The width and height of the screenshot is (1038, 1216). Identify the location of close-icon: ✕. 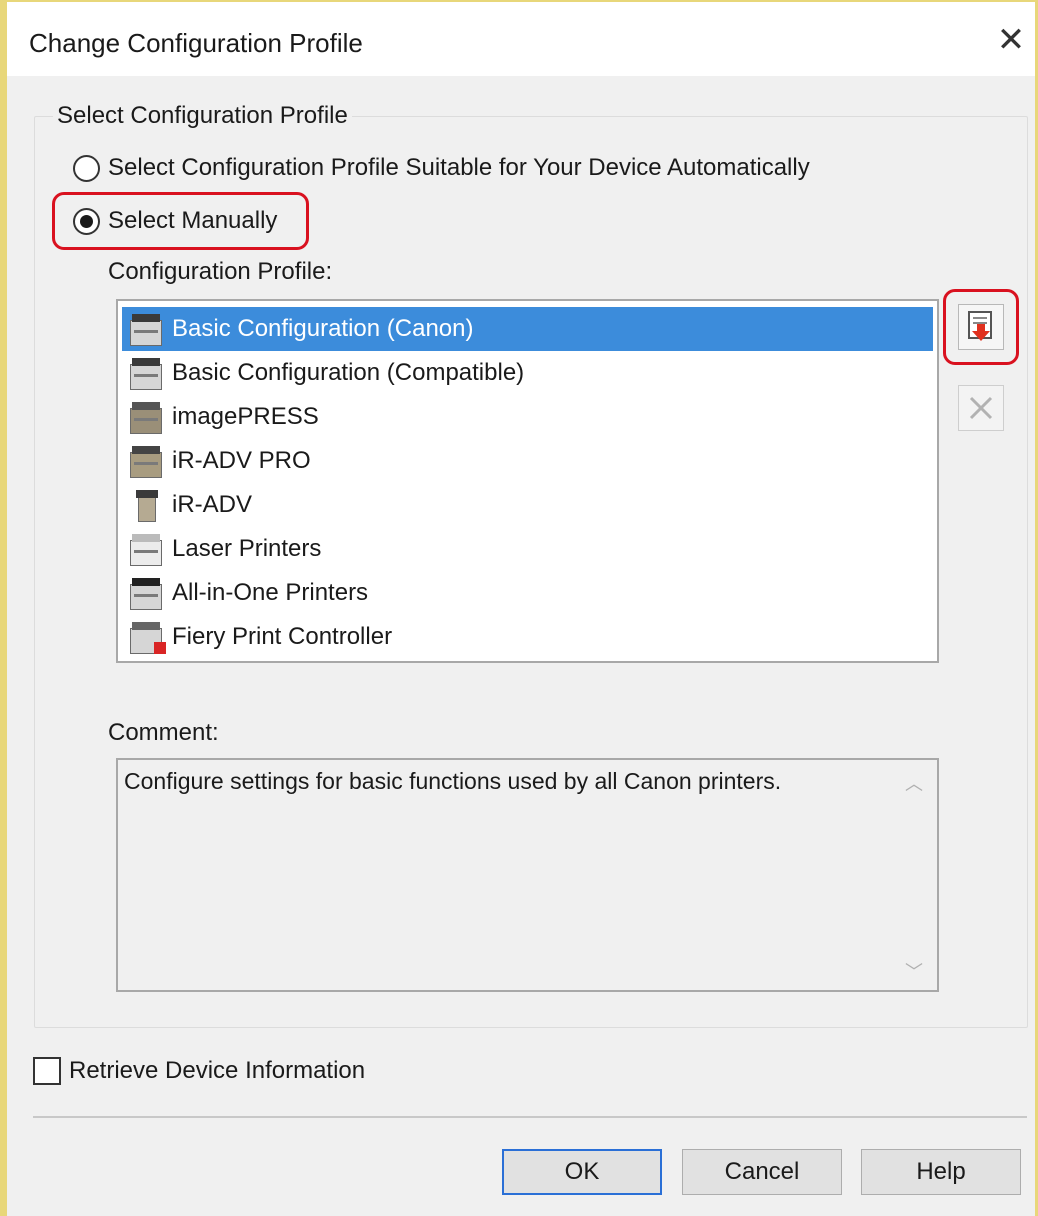
(1011, 40).